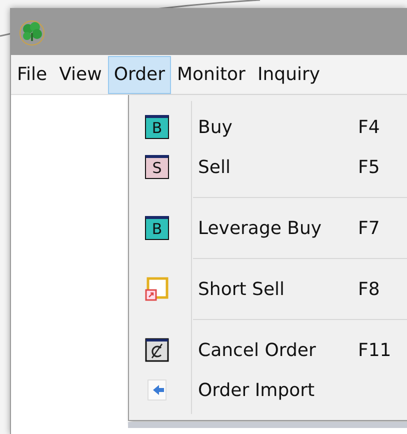  What do you see at coordinates (369, 228) in the screenshot?
I see `shortcut-key: F7` at bounding box center [369, 228].